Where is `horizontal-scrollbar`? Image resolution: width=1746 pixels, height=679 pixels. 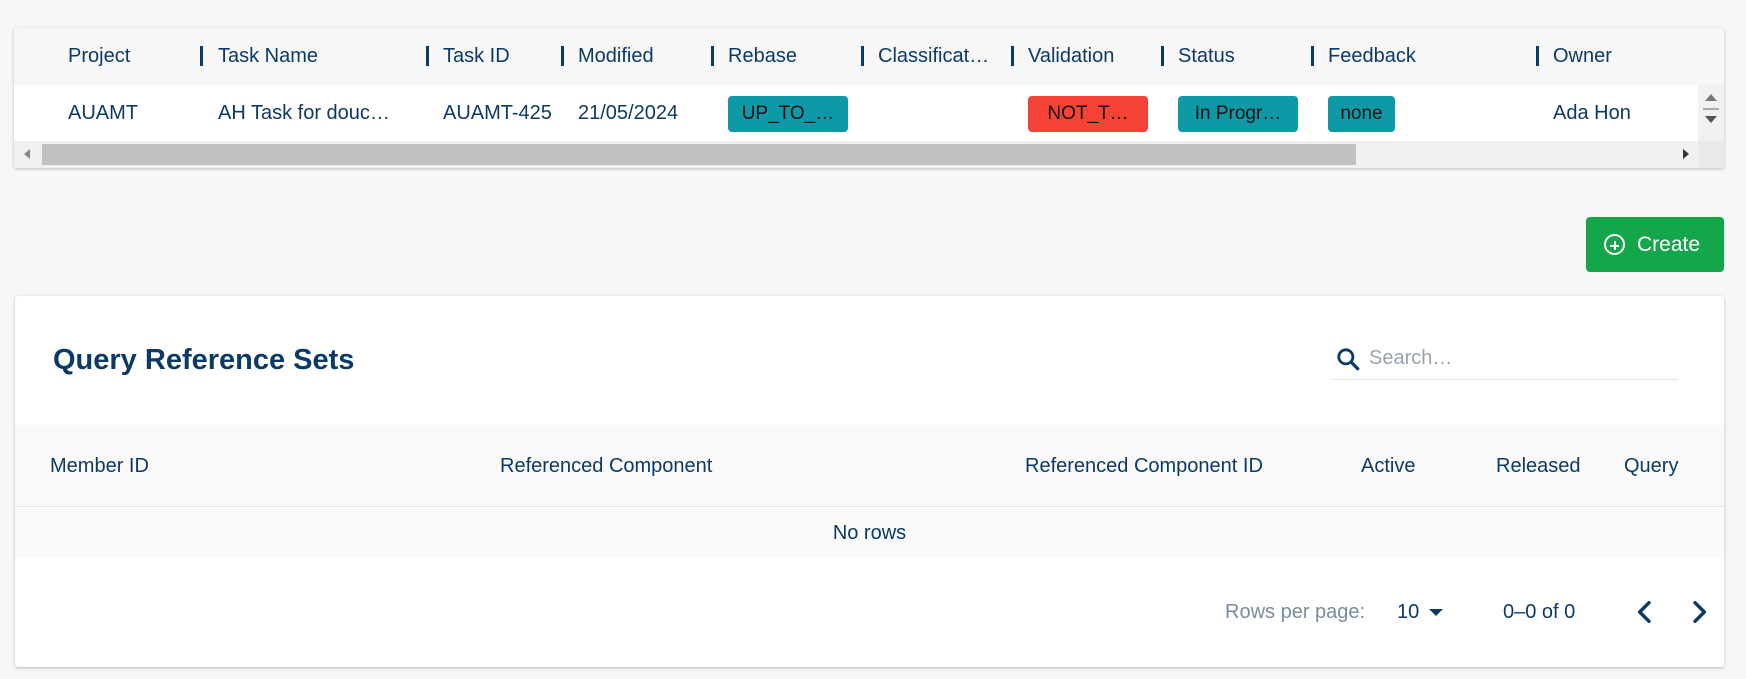
horizontal-scrollbar is located at coordinates (856, 154).